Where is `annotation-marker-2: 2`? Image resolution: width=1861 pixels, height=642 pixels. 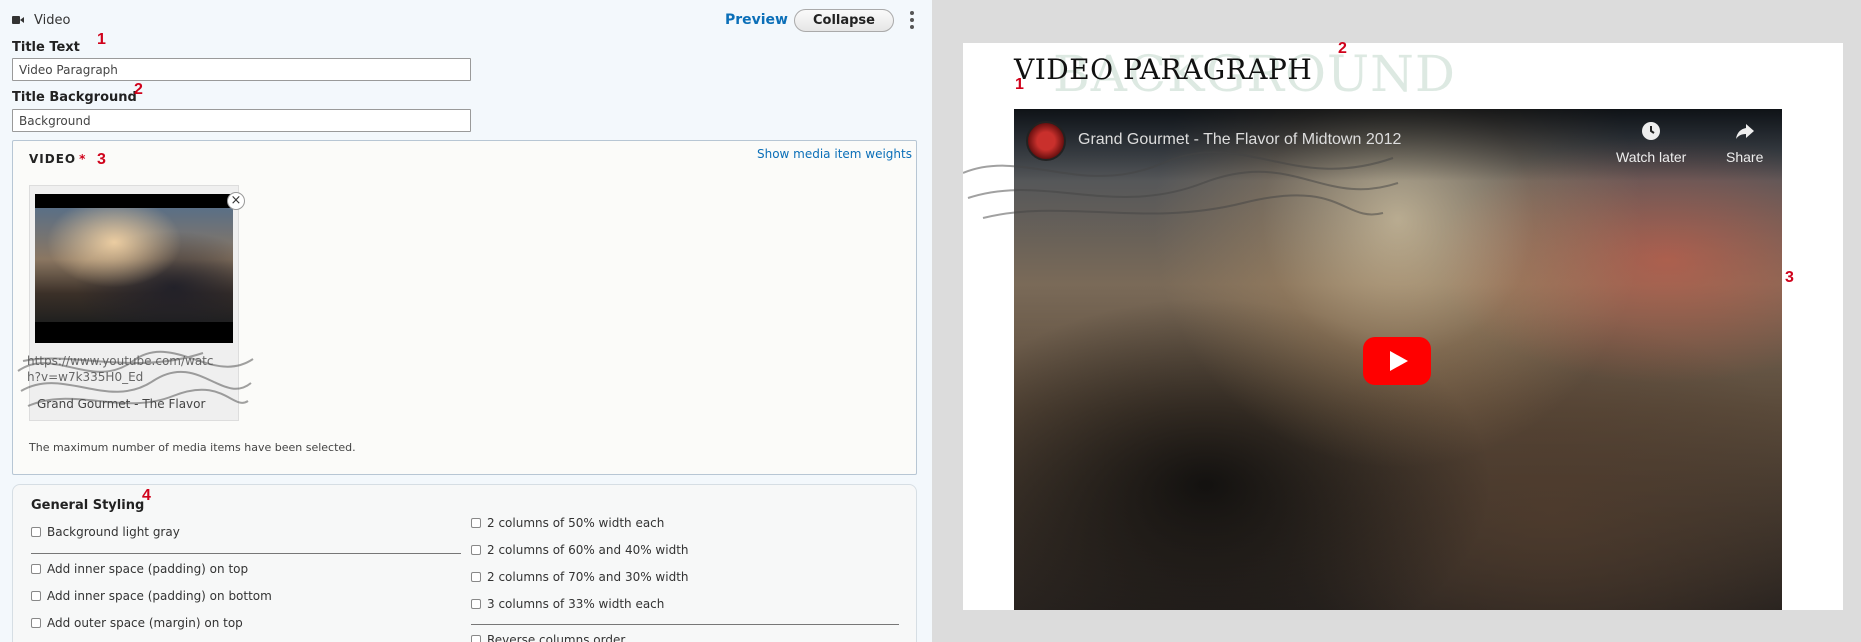
annotation-marker-2: 2 is located at coordinates (138, 89).